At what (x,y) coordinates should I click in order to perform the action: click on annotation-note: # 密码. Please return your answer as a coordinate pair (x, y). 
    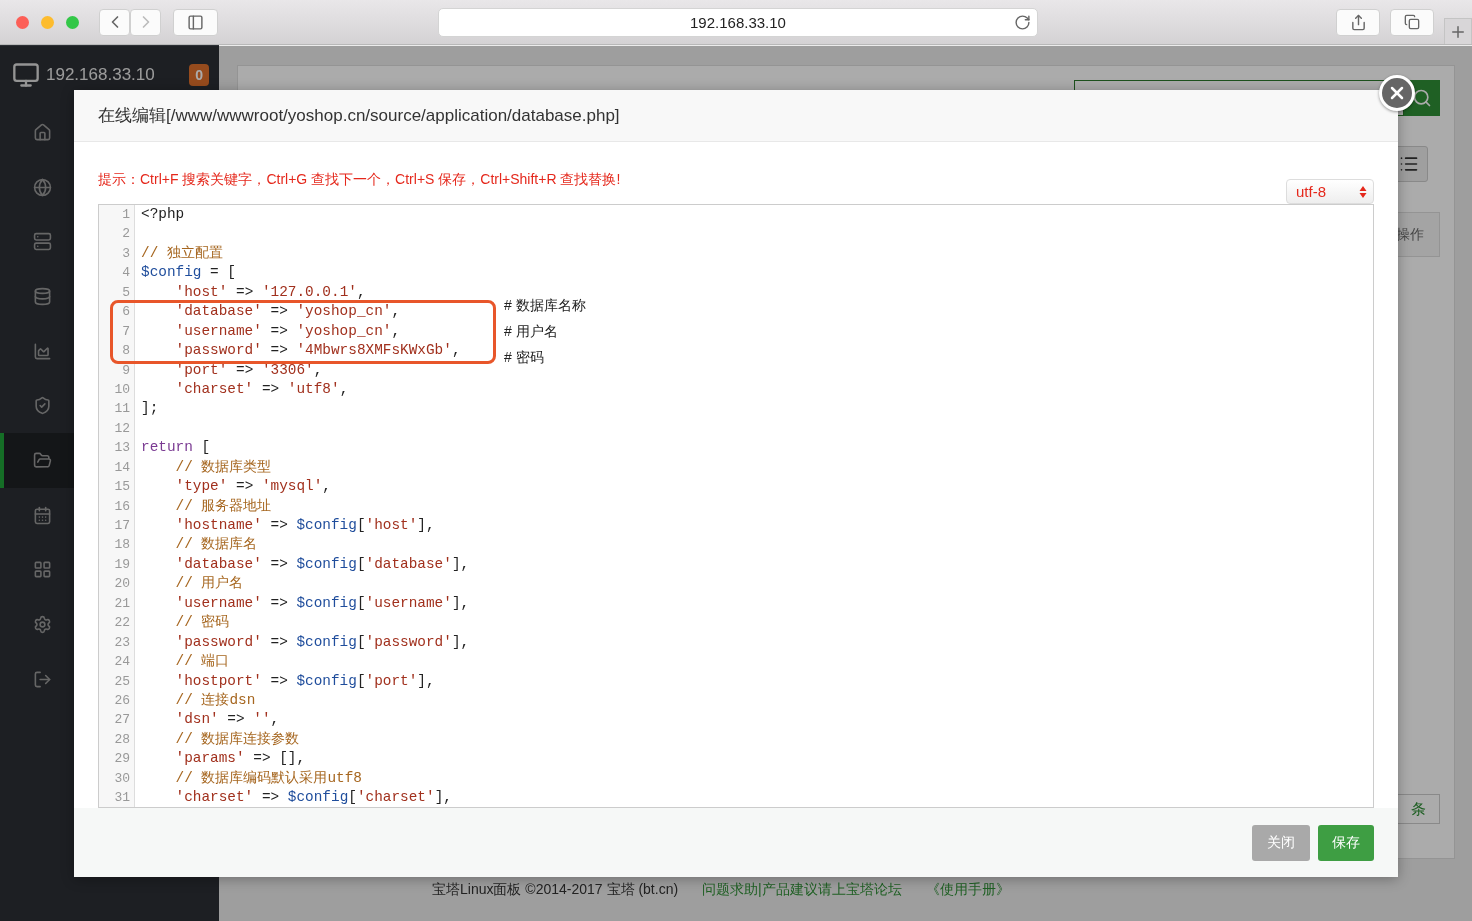
    Looking at the image, I should click on (524, 357).